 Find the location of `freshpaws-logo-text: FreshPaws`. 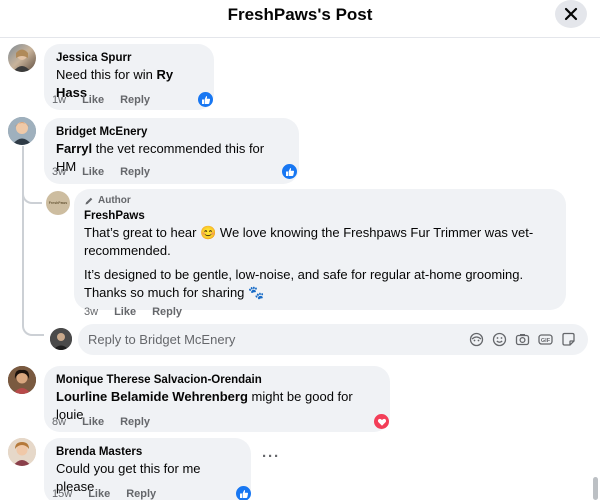

freshpaws-logo-text: FreshPaws is located at coordinates (58, 203).